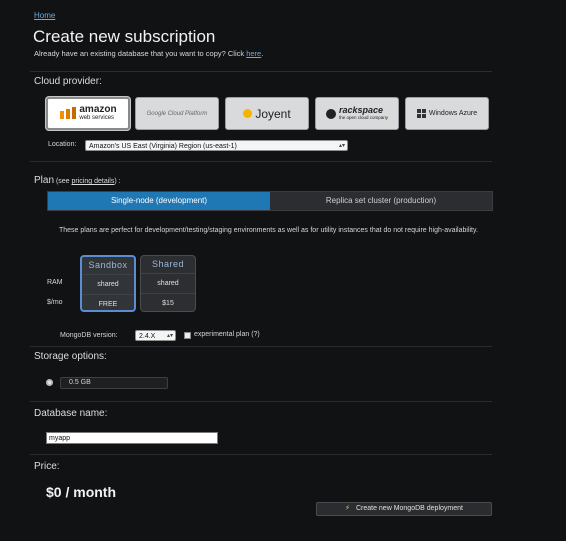 This screenshot has height=541, width=566. What do you see at coordinates (117, 181) in the screenshot?
I see `plan-see-suffix: ) :` at bounding box center [117, 181].